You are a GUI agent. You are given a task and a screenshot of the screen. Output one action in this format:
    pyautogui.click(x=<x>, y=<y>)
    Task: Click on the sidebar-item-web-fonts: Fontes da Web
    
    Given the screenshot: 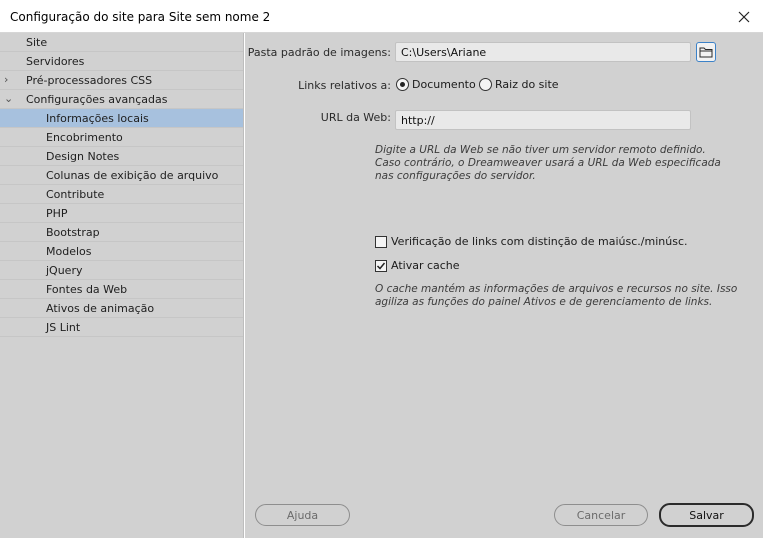 What is the action you would take?
    pyautogui.click(x=121, y=289)
    